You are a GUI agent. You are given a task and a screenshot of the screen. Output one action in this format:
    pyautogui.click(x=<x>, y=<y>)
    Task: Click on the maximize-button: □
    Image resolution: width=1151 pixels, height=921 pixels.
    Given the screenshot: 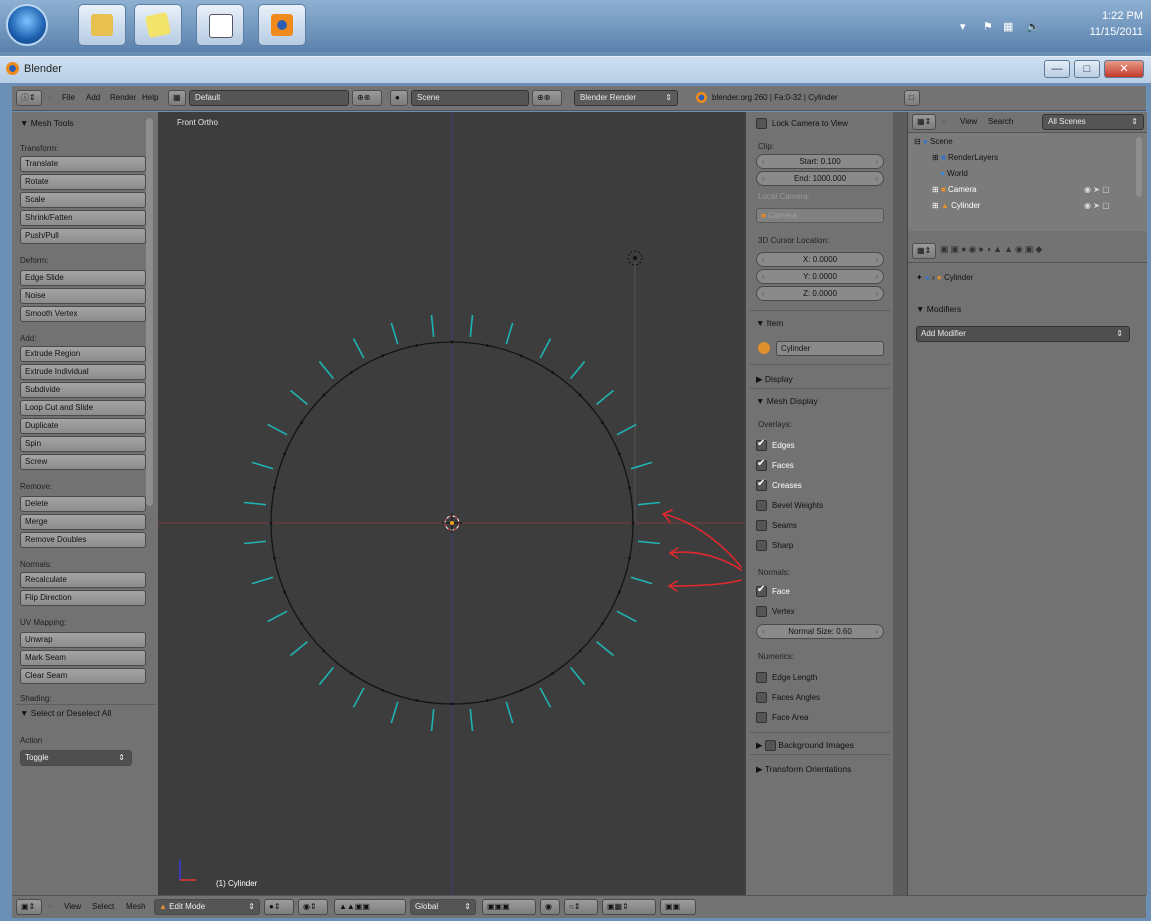 What is the action you would take?
    pyautogui.click(x=1087, y=69)
    